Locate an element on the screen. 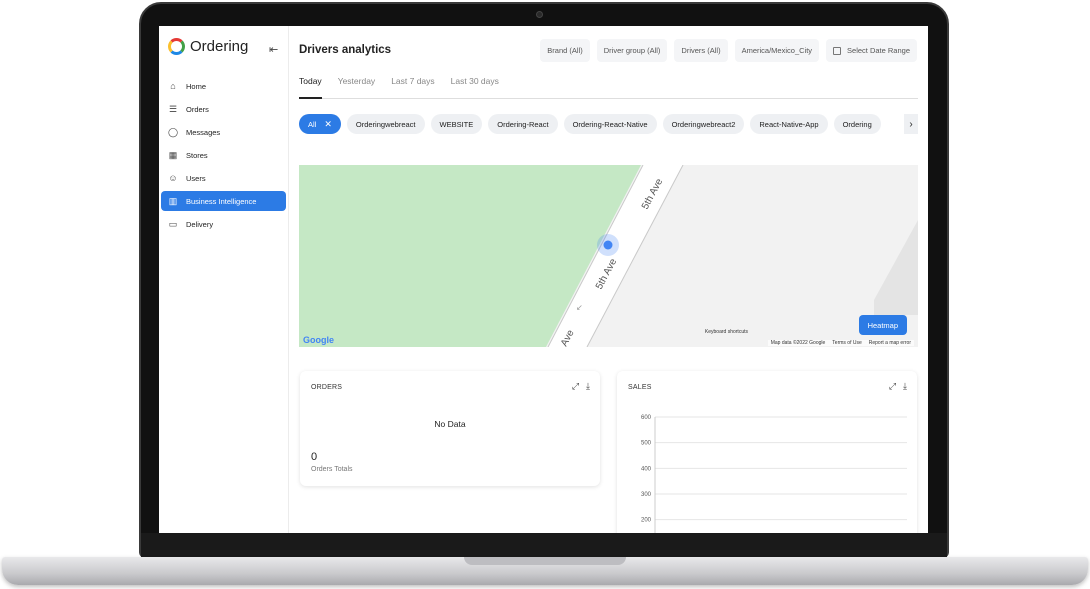 The width and height of the screenshot is (1090, 589). laptop-hinge is located at coordinates (544, 545).